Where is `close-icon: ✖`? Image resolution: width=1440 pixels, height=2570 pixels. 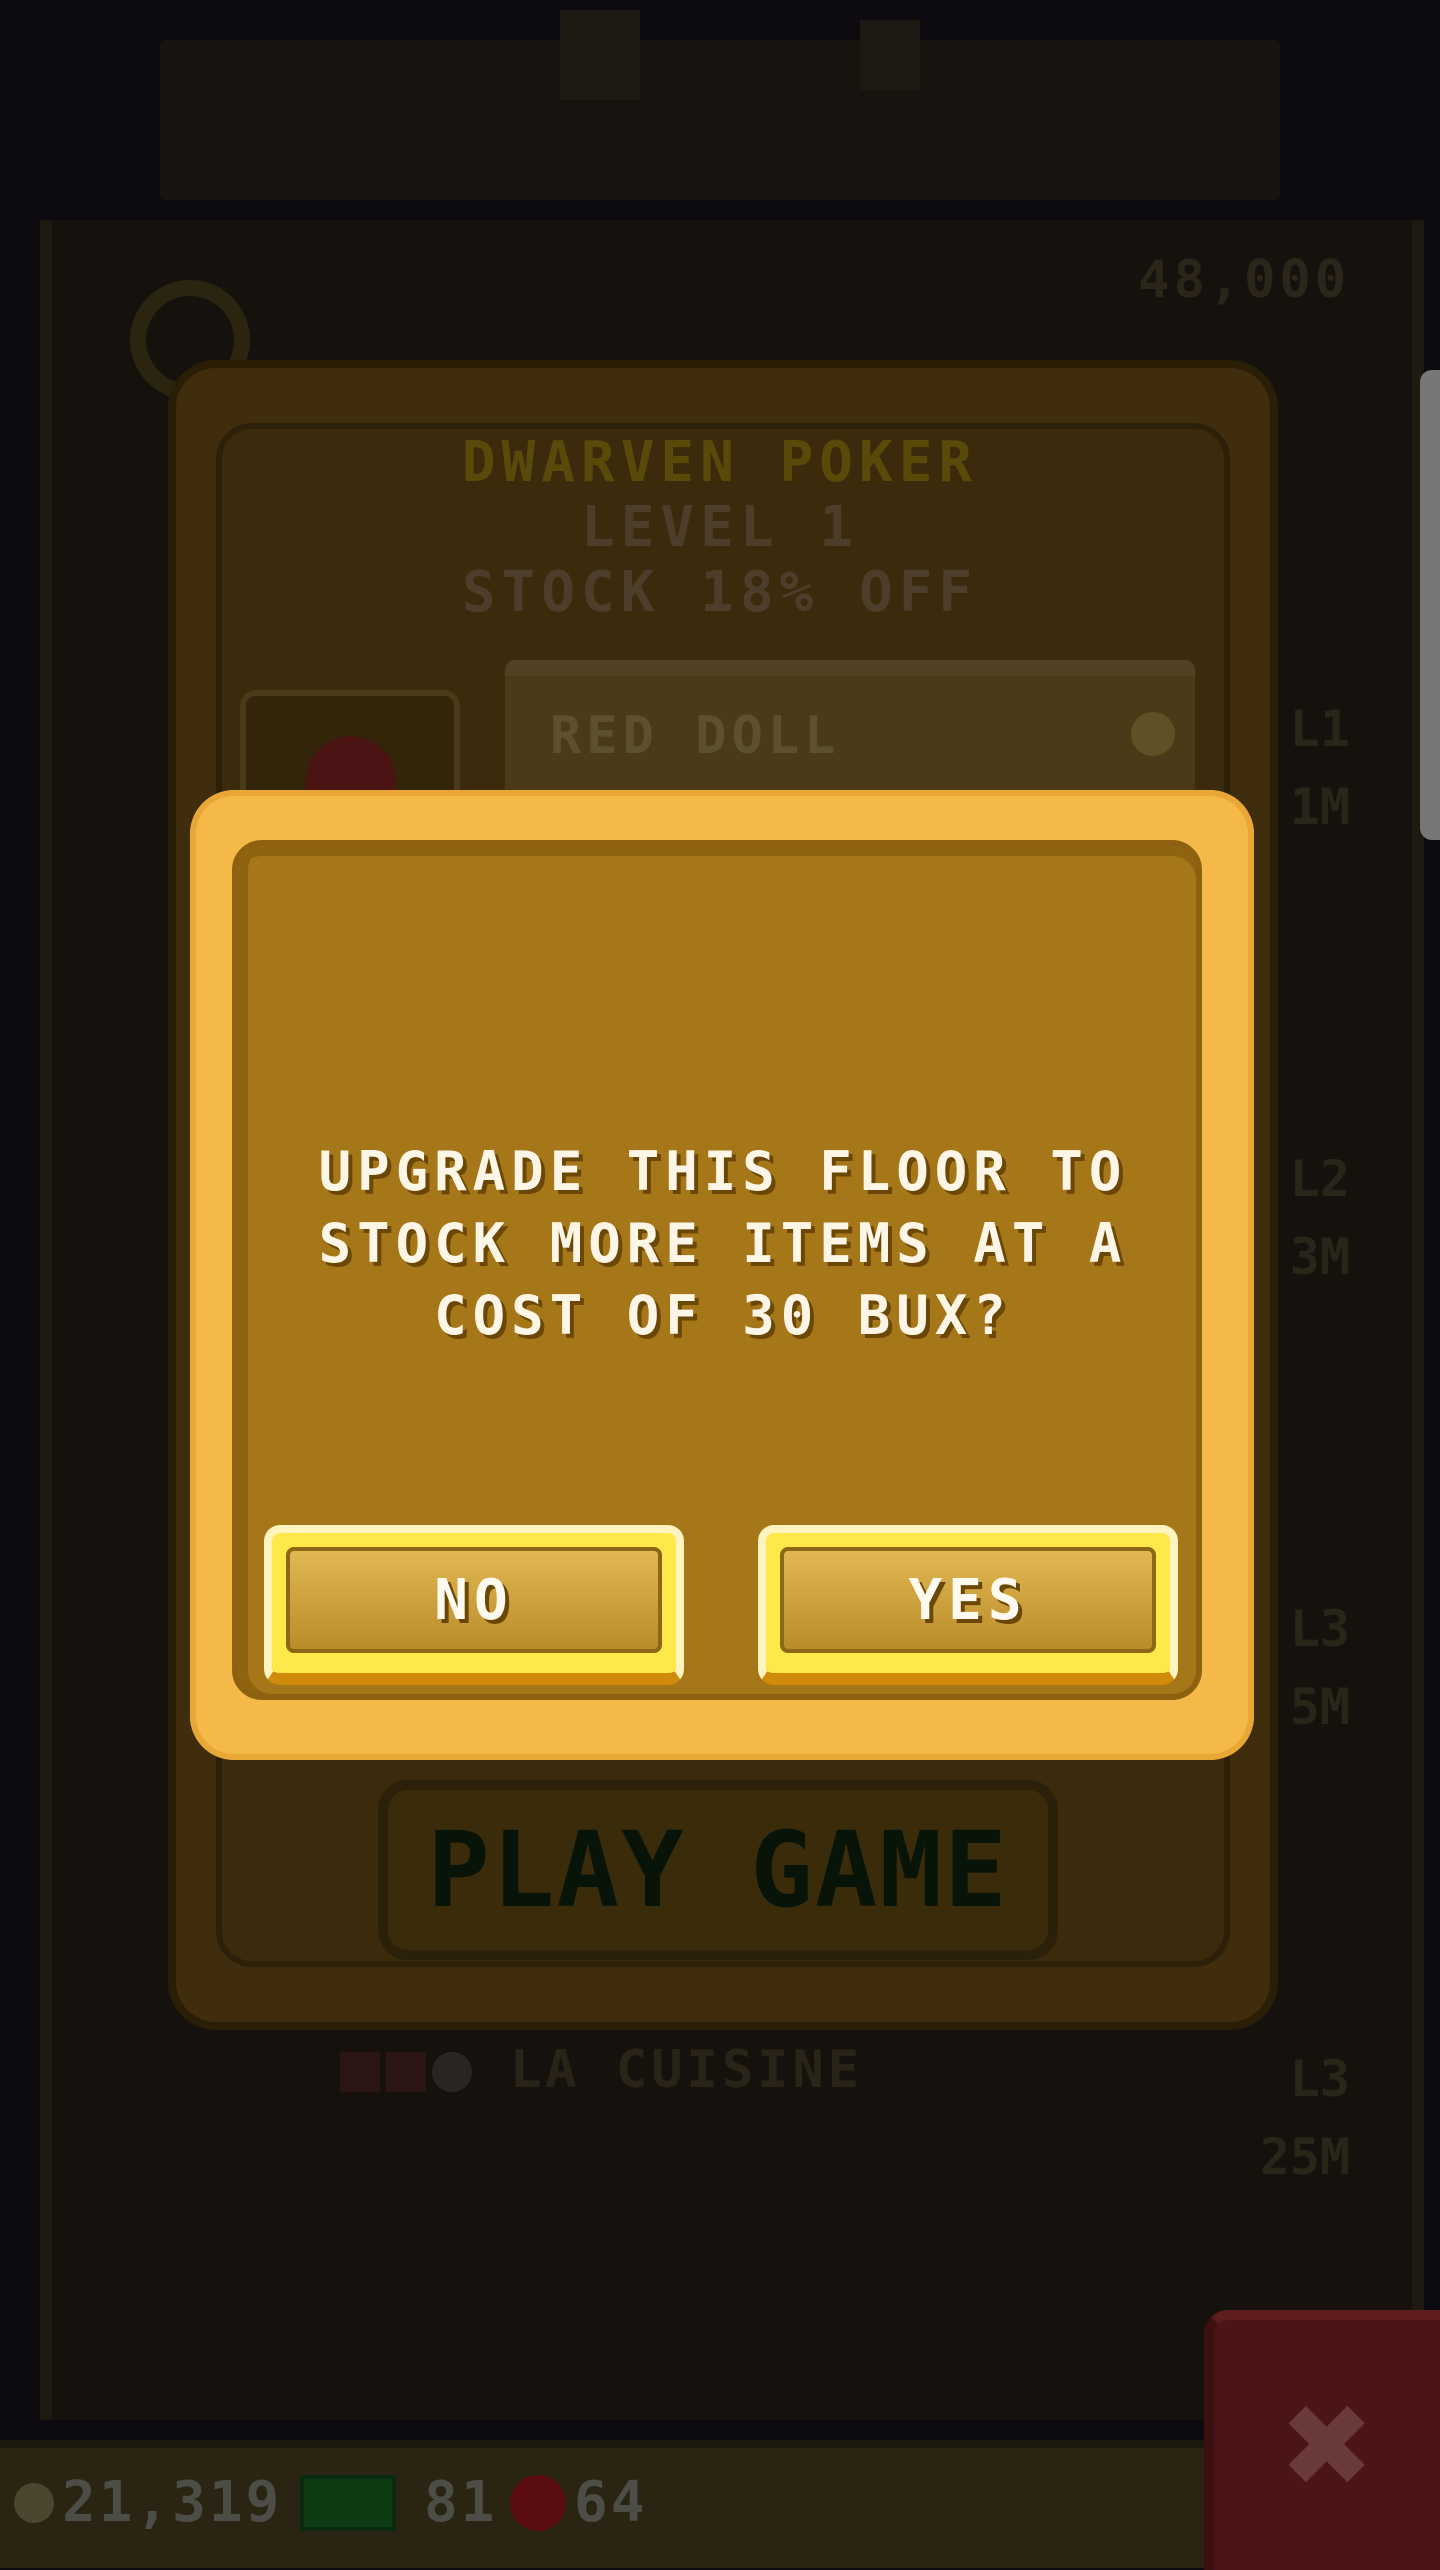 close-icon: ✖ is located at coordinates (1329, 2445).